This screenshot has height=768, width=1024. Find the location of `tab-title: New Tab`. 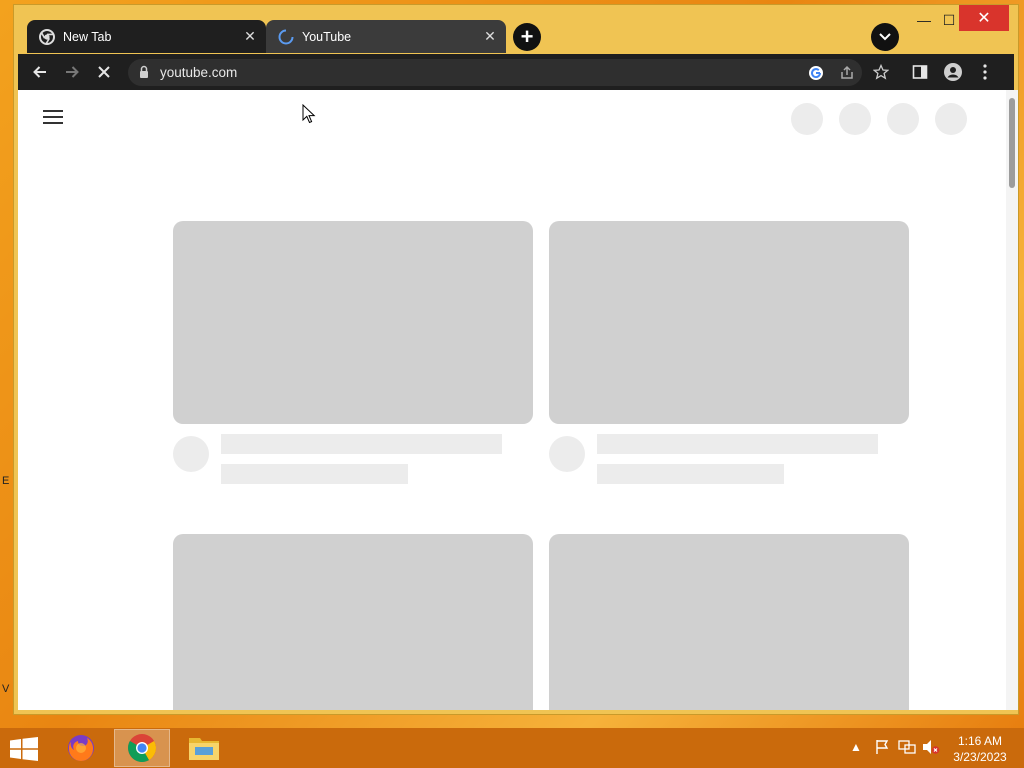

tab-title: New Tab is located at coordinates (87, 36).